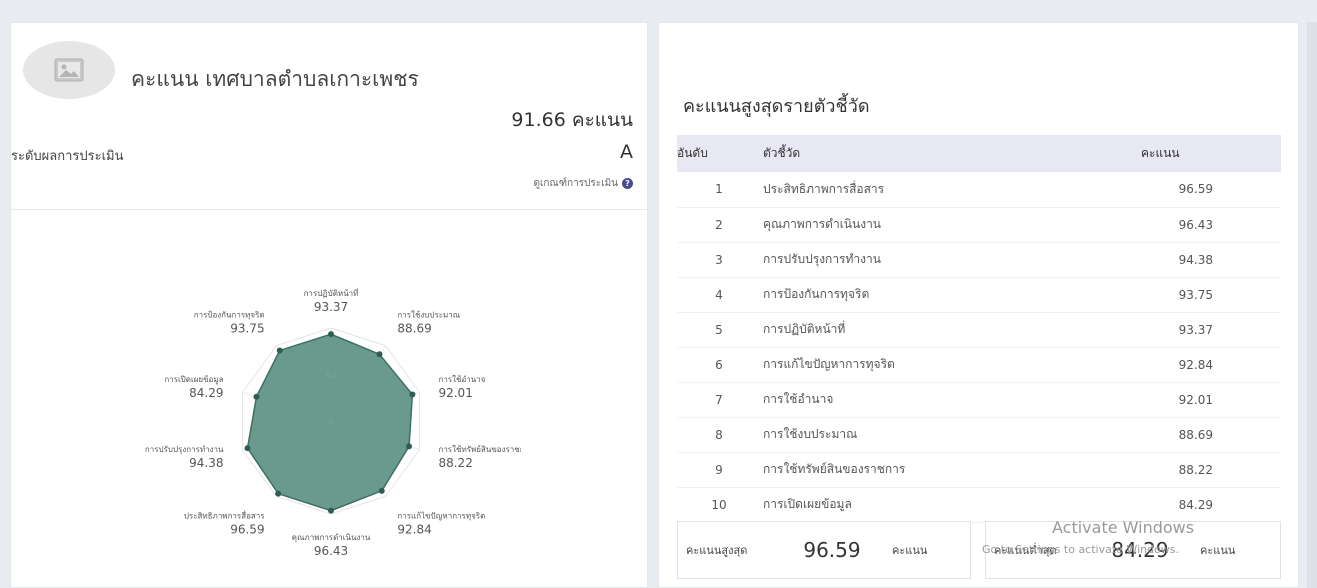  I want to click on radar-value-label: 88.22, so click(455, 463).